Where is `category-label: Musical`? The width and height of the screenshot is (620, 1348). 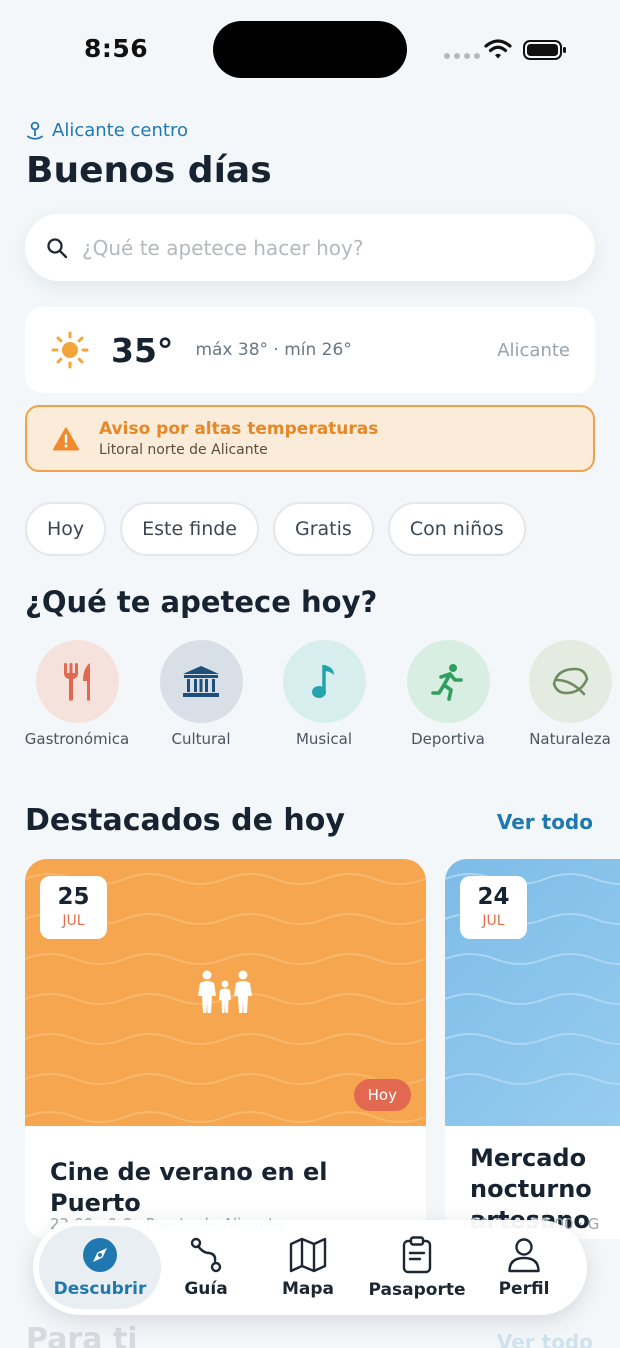 category-label: Musical is located at coordinates (324, 739).